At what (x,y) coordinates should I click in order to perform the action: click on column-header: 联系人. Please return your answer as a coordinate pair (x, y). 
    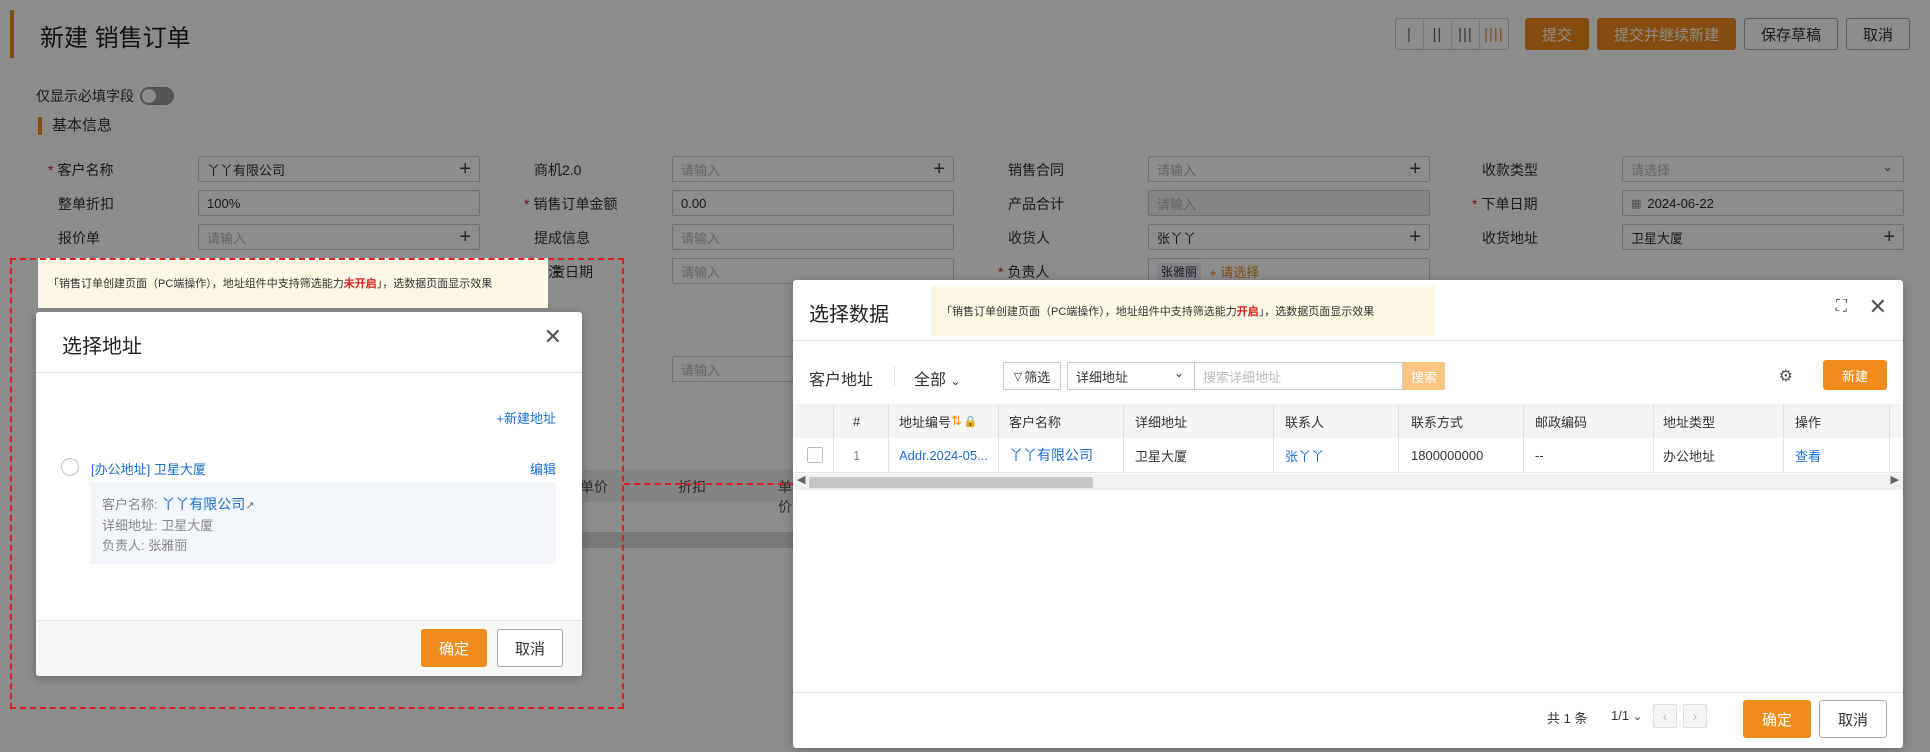
    Looking at the image, I should click on (1304, 421).